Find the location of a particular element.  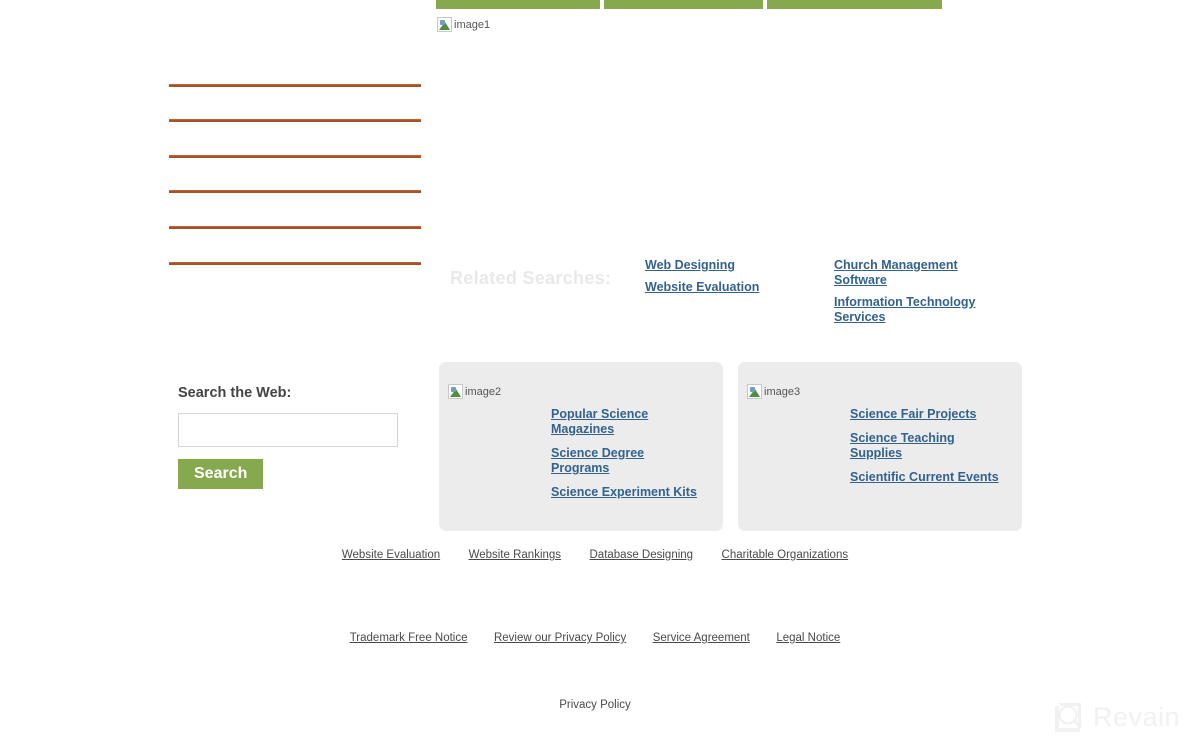

footer-link-legal-notice: Legal Notice is located at coordinates (808, 638).